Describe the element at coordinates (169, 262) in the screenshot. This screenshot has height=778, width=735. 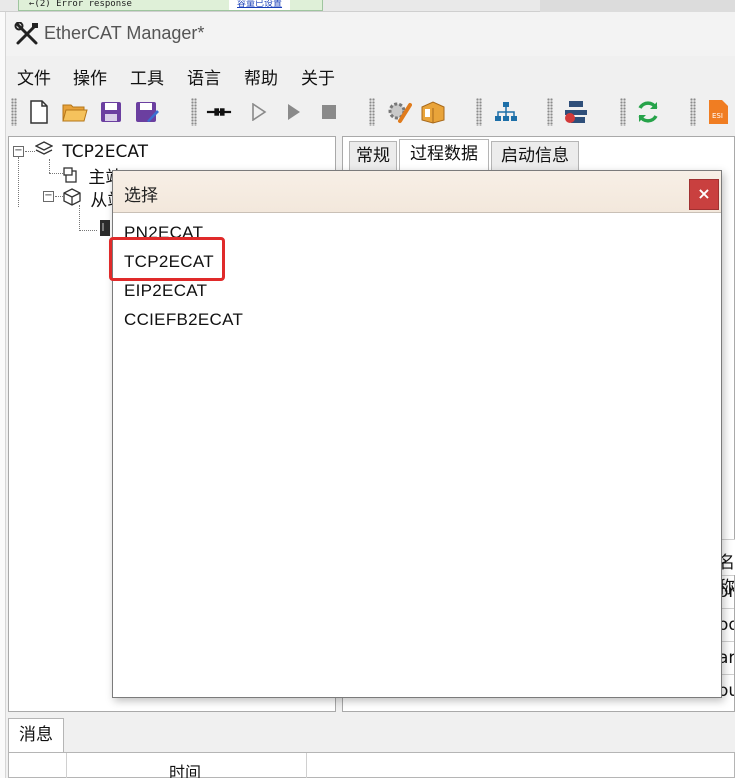
I see `option-tcp2ecat: TCP2ECAT` at that location.